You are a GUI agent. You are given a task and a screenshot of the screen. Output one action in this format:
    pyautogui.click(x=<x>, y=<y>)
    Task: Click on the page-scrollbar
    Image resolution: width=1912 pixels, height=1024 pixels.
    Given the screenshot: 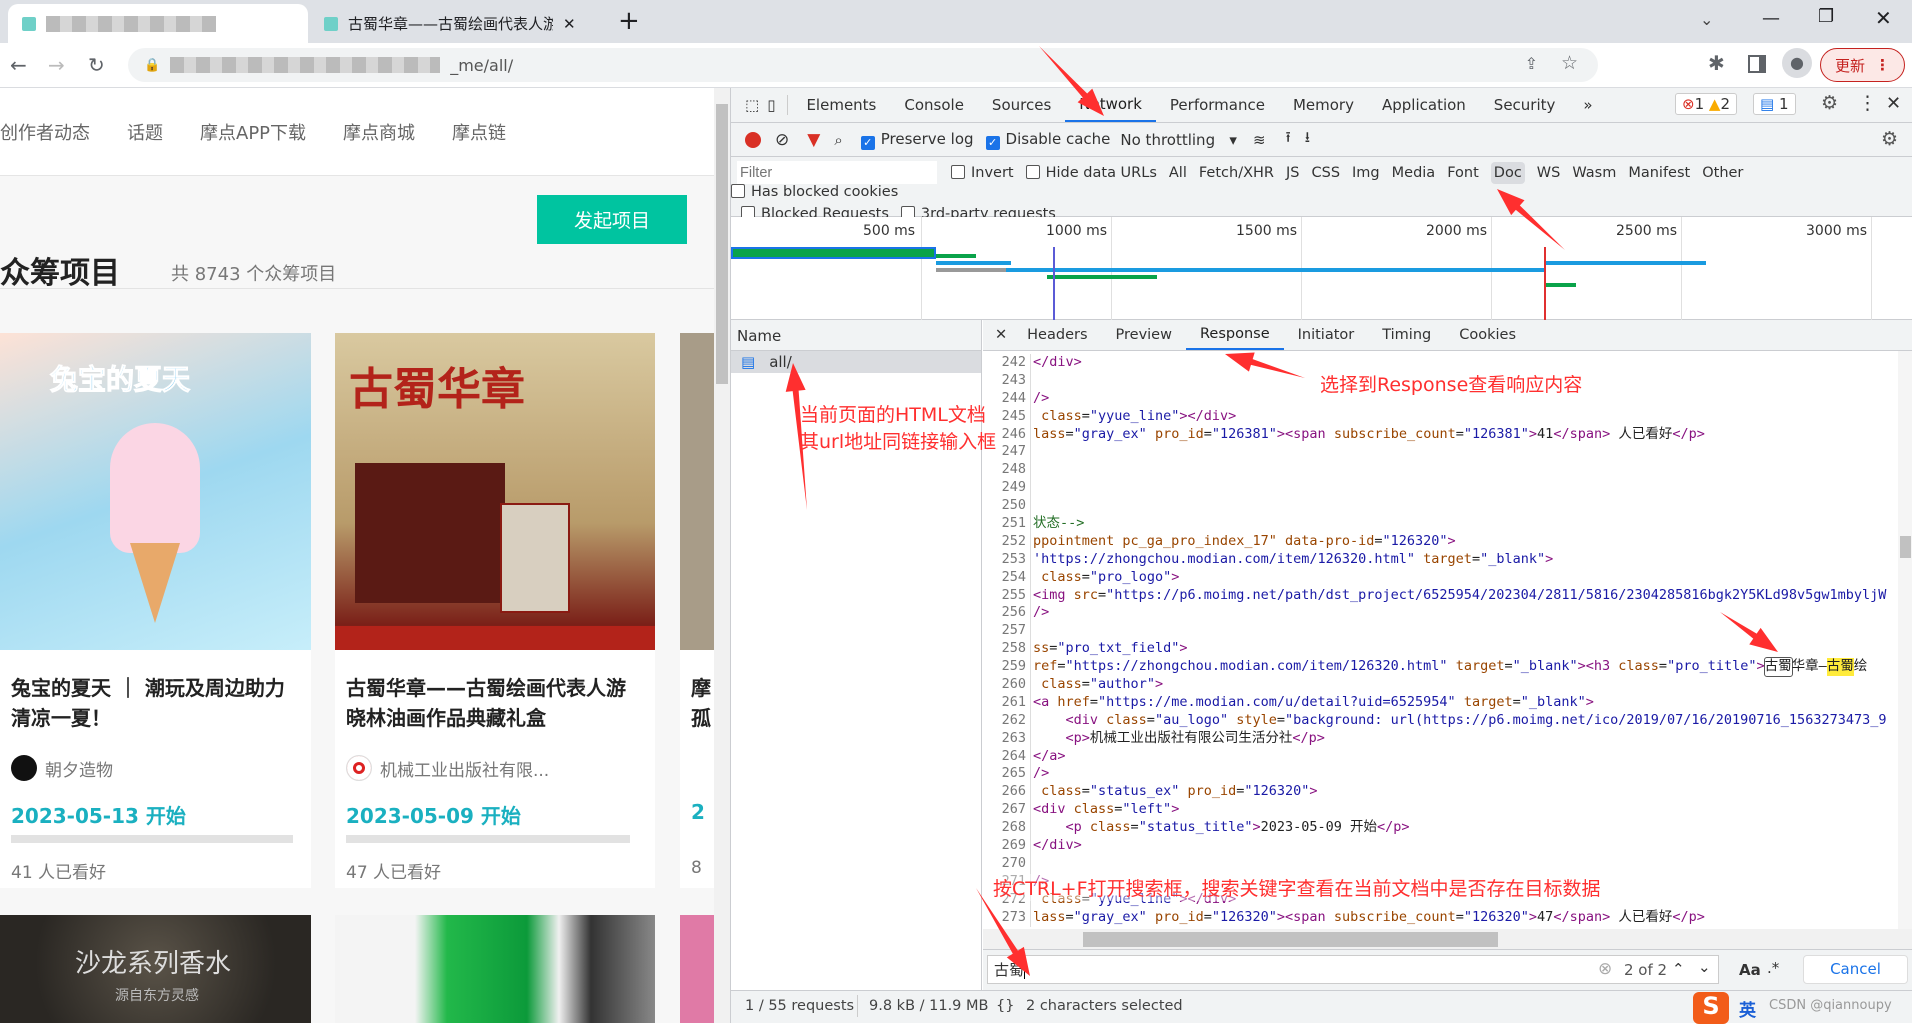 What is the action you would take?
    pyautogui.click(x=722, y=555)
    